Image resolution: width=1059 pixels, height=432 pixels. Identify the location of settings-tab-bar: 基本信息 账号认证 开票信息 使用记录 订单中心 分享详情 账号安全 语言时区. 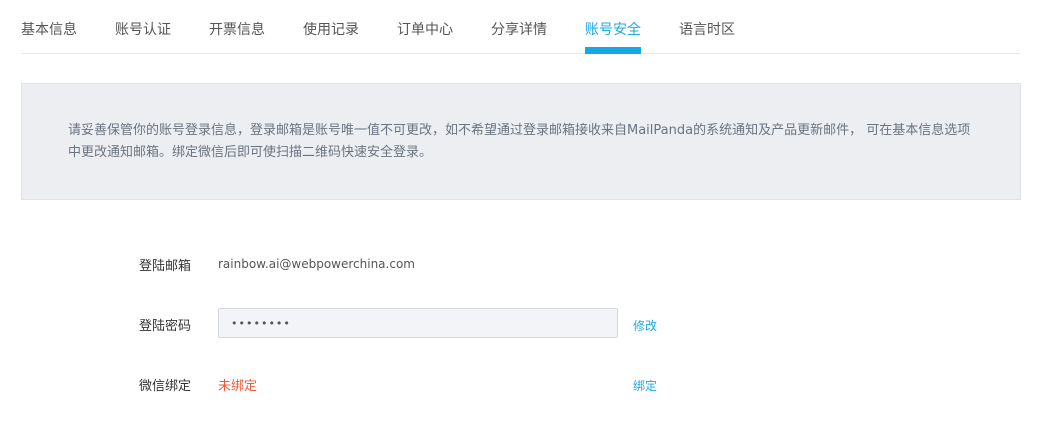
(520, 27).